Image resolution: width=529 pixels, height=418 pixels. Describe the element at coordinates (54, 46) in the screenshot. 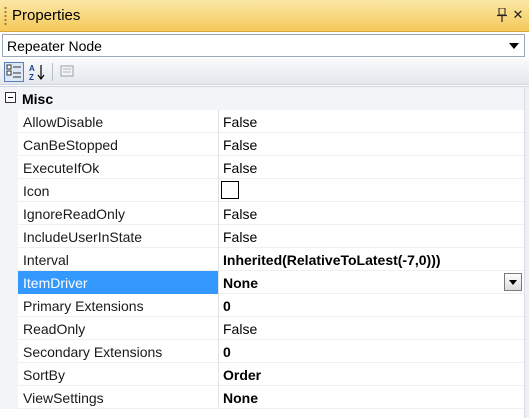

I see `selected-object: Repeater Node` at that location.